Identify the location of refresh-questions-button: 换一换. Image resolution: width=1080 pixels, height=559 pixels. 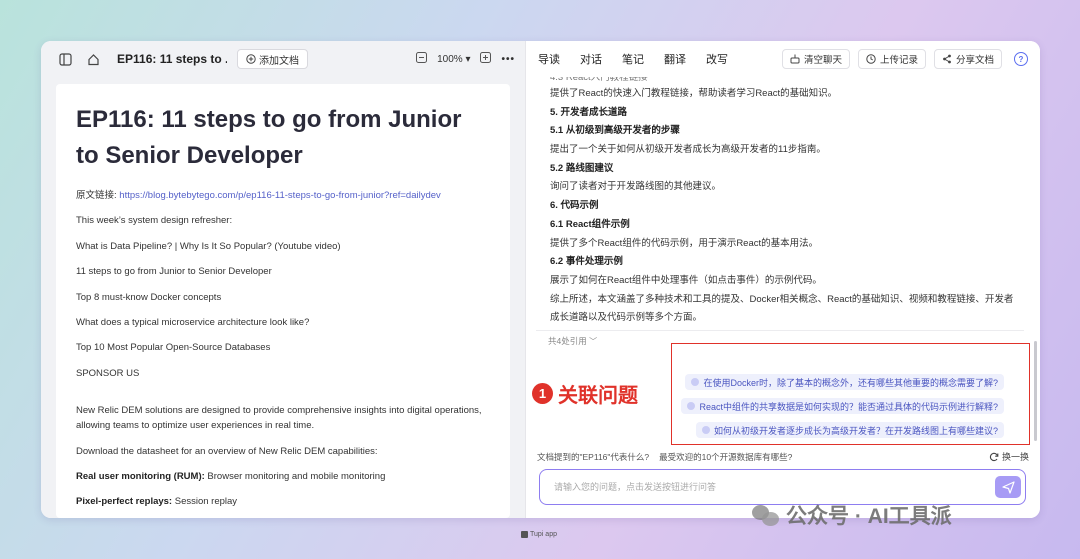
(1009, 456).